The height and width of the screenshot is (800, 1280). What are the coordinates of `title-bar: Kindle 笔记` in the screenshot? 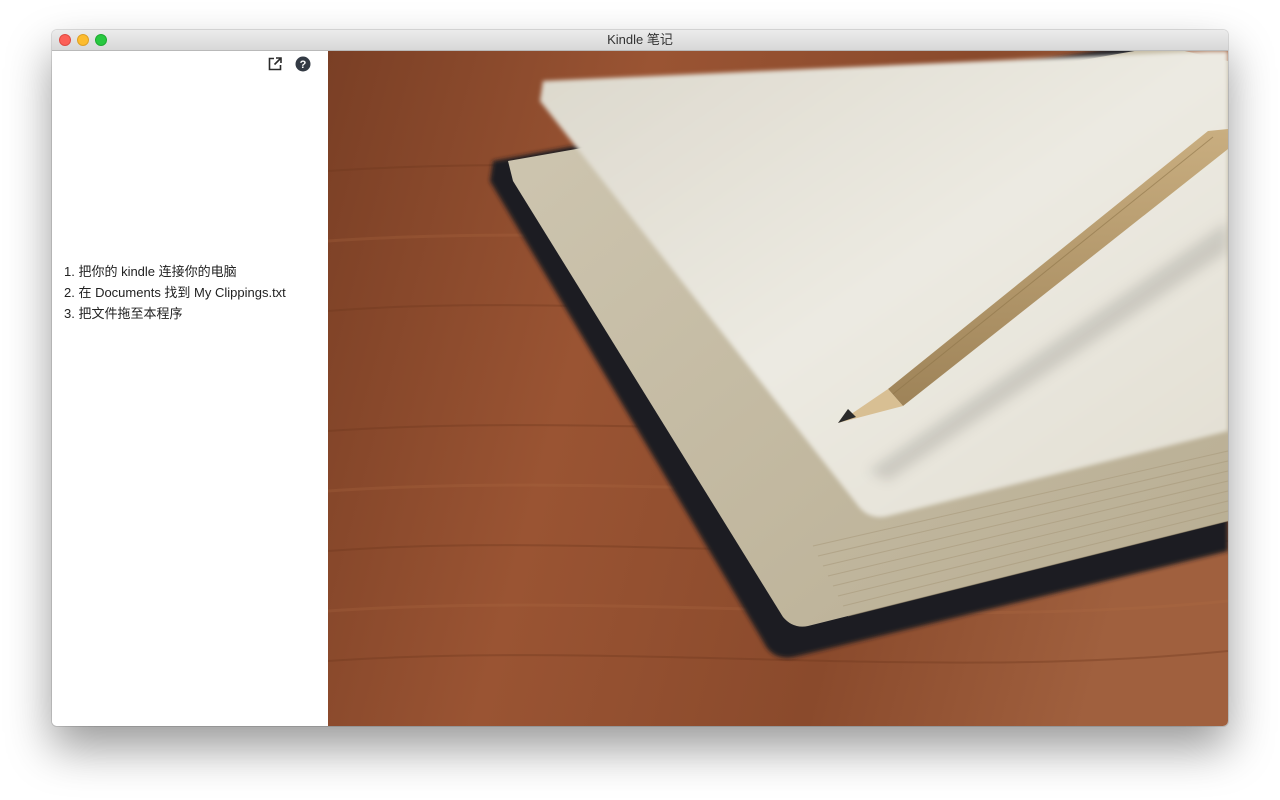 It's located at (640, 40).